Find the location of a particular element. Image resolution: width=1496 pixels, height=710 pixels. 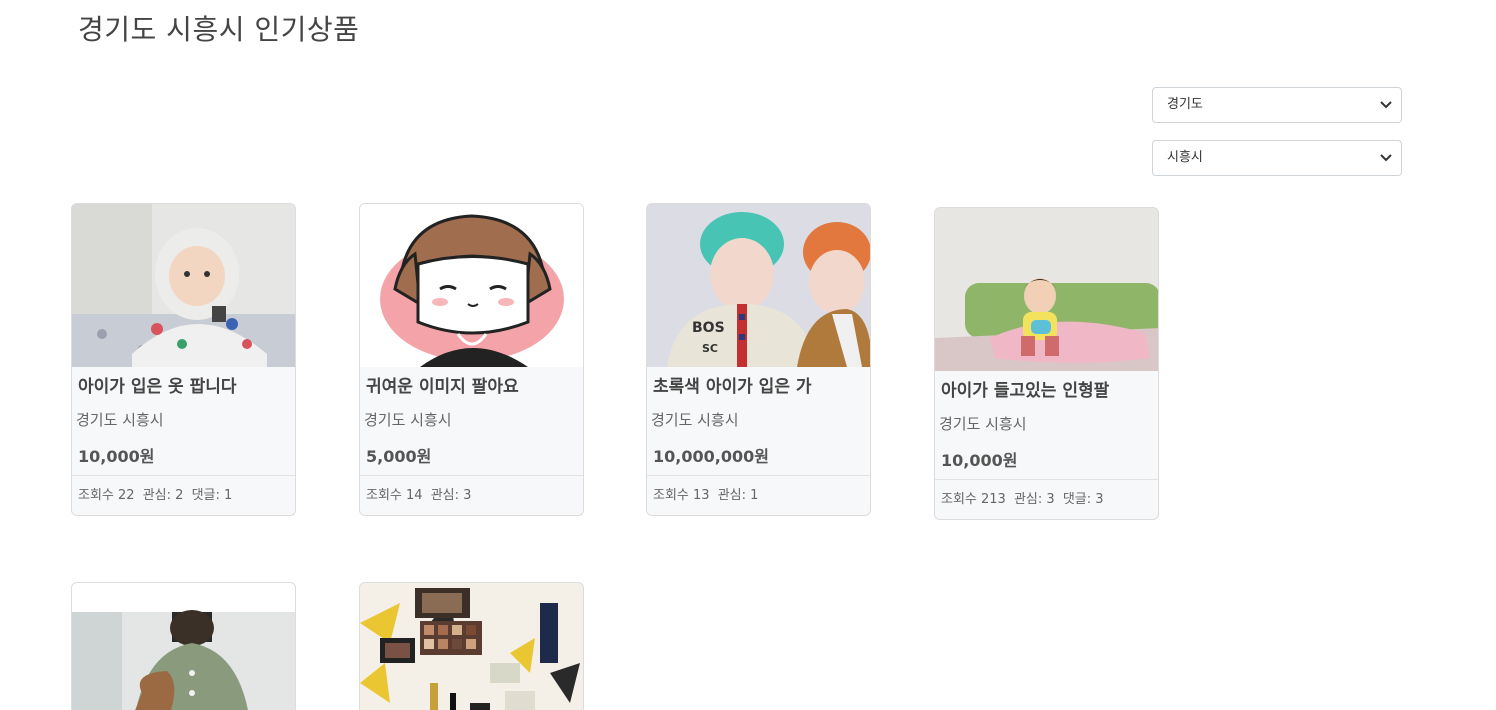

makeup-palette-photo is located at coordinates (471, 646).